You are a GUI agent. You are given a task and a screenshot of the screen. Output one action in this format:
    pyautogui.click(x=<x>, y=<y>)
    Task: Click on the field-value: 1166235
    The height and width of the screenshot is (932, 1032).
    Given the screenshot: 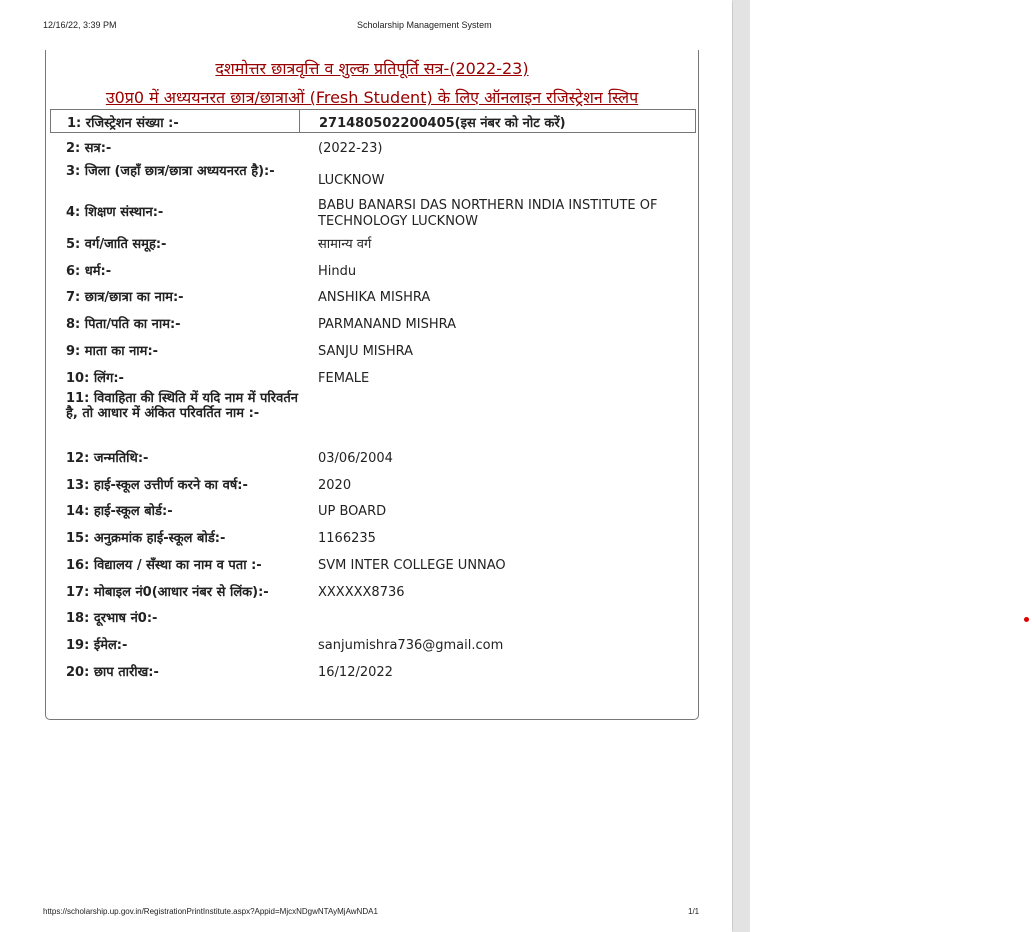 What is the action you would take?
    pyautogui.click(x=347, y=538)
    